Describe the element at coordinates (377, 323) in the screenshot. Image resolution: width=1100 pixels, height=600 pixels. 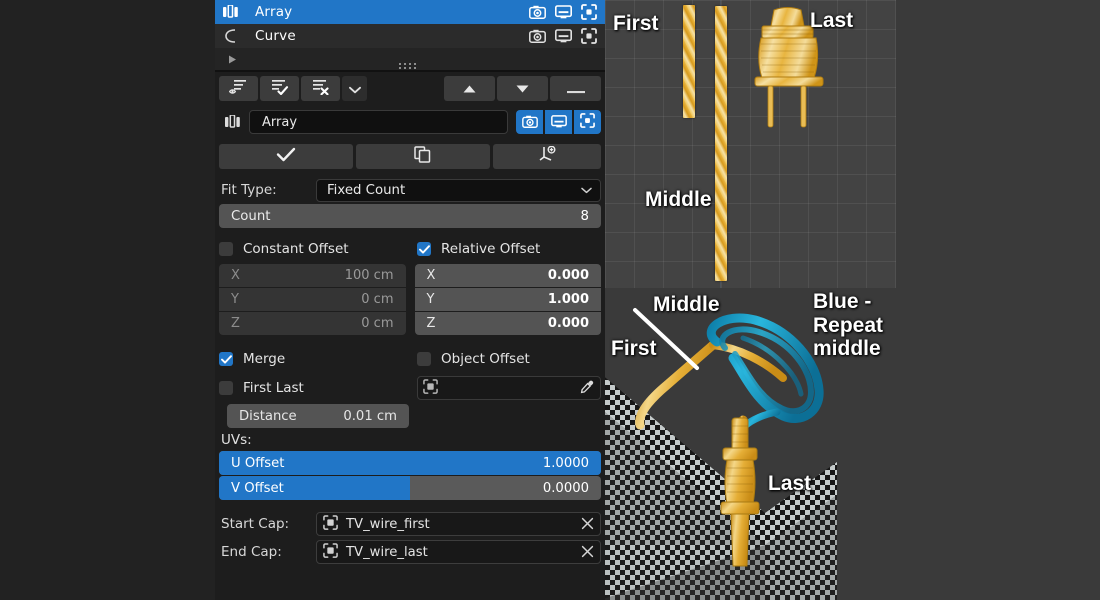
I see `axis-value: 0 cm` at that location.